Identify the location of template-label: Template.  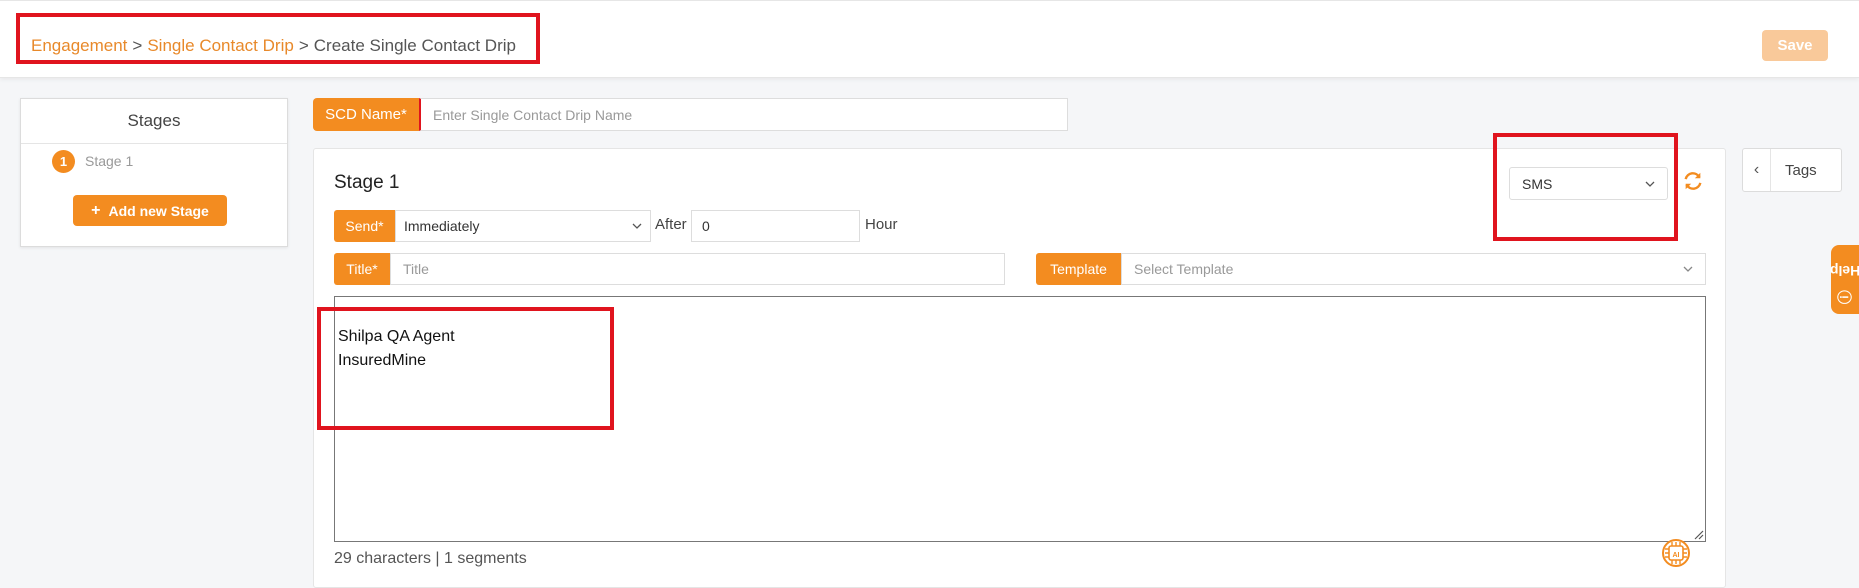
(1078, 269).